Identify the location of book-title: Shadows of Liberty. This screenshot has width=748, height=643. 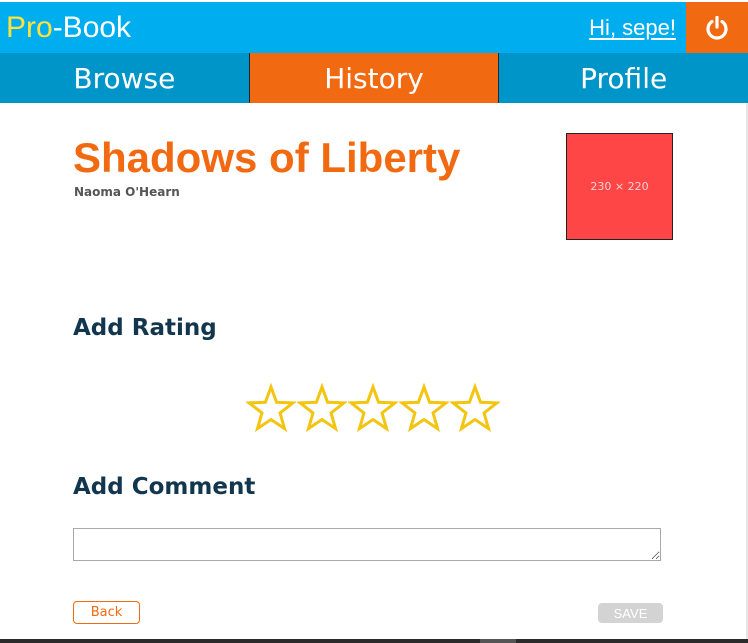
(267, 157).